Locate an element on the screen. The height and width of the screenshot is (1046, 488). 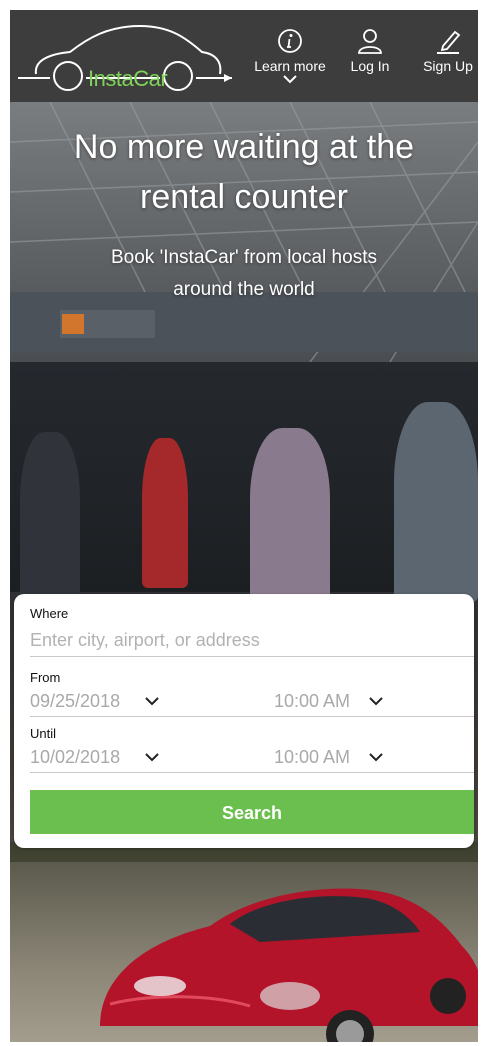
hero-title: No more waiting at the rental counter is located at coordinates (244, 172).